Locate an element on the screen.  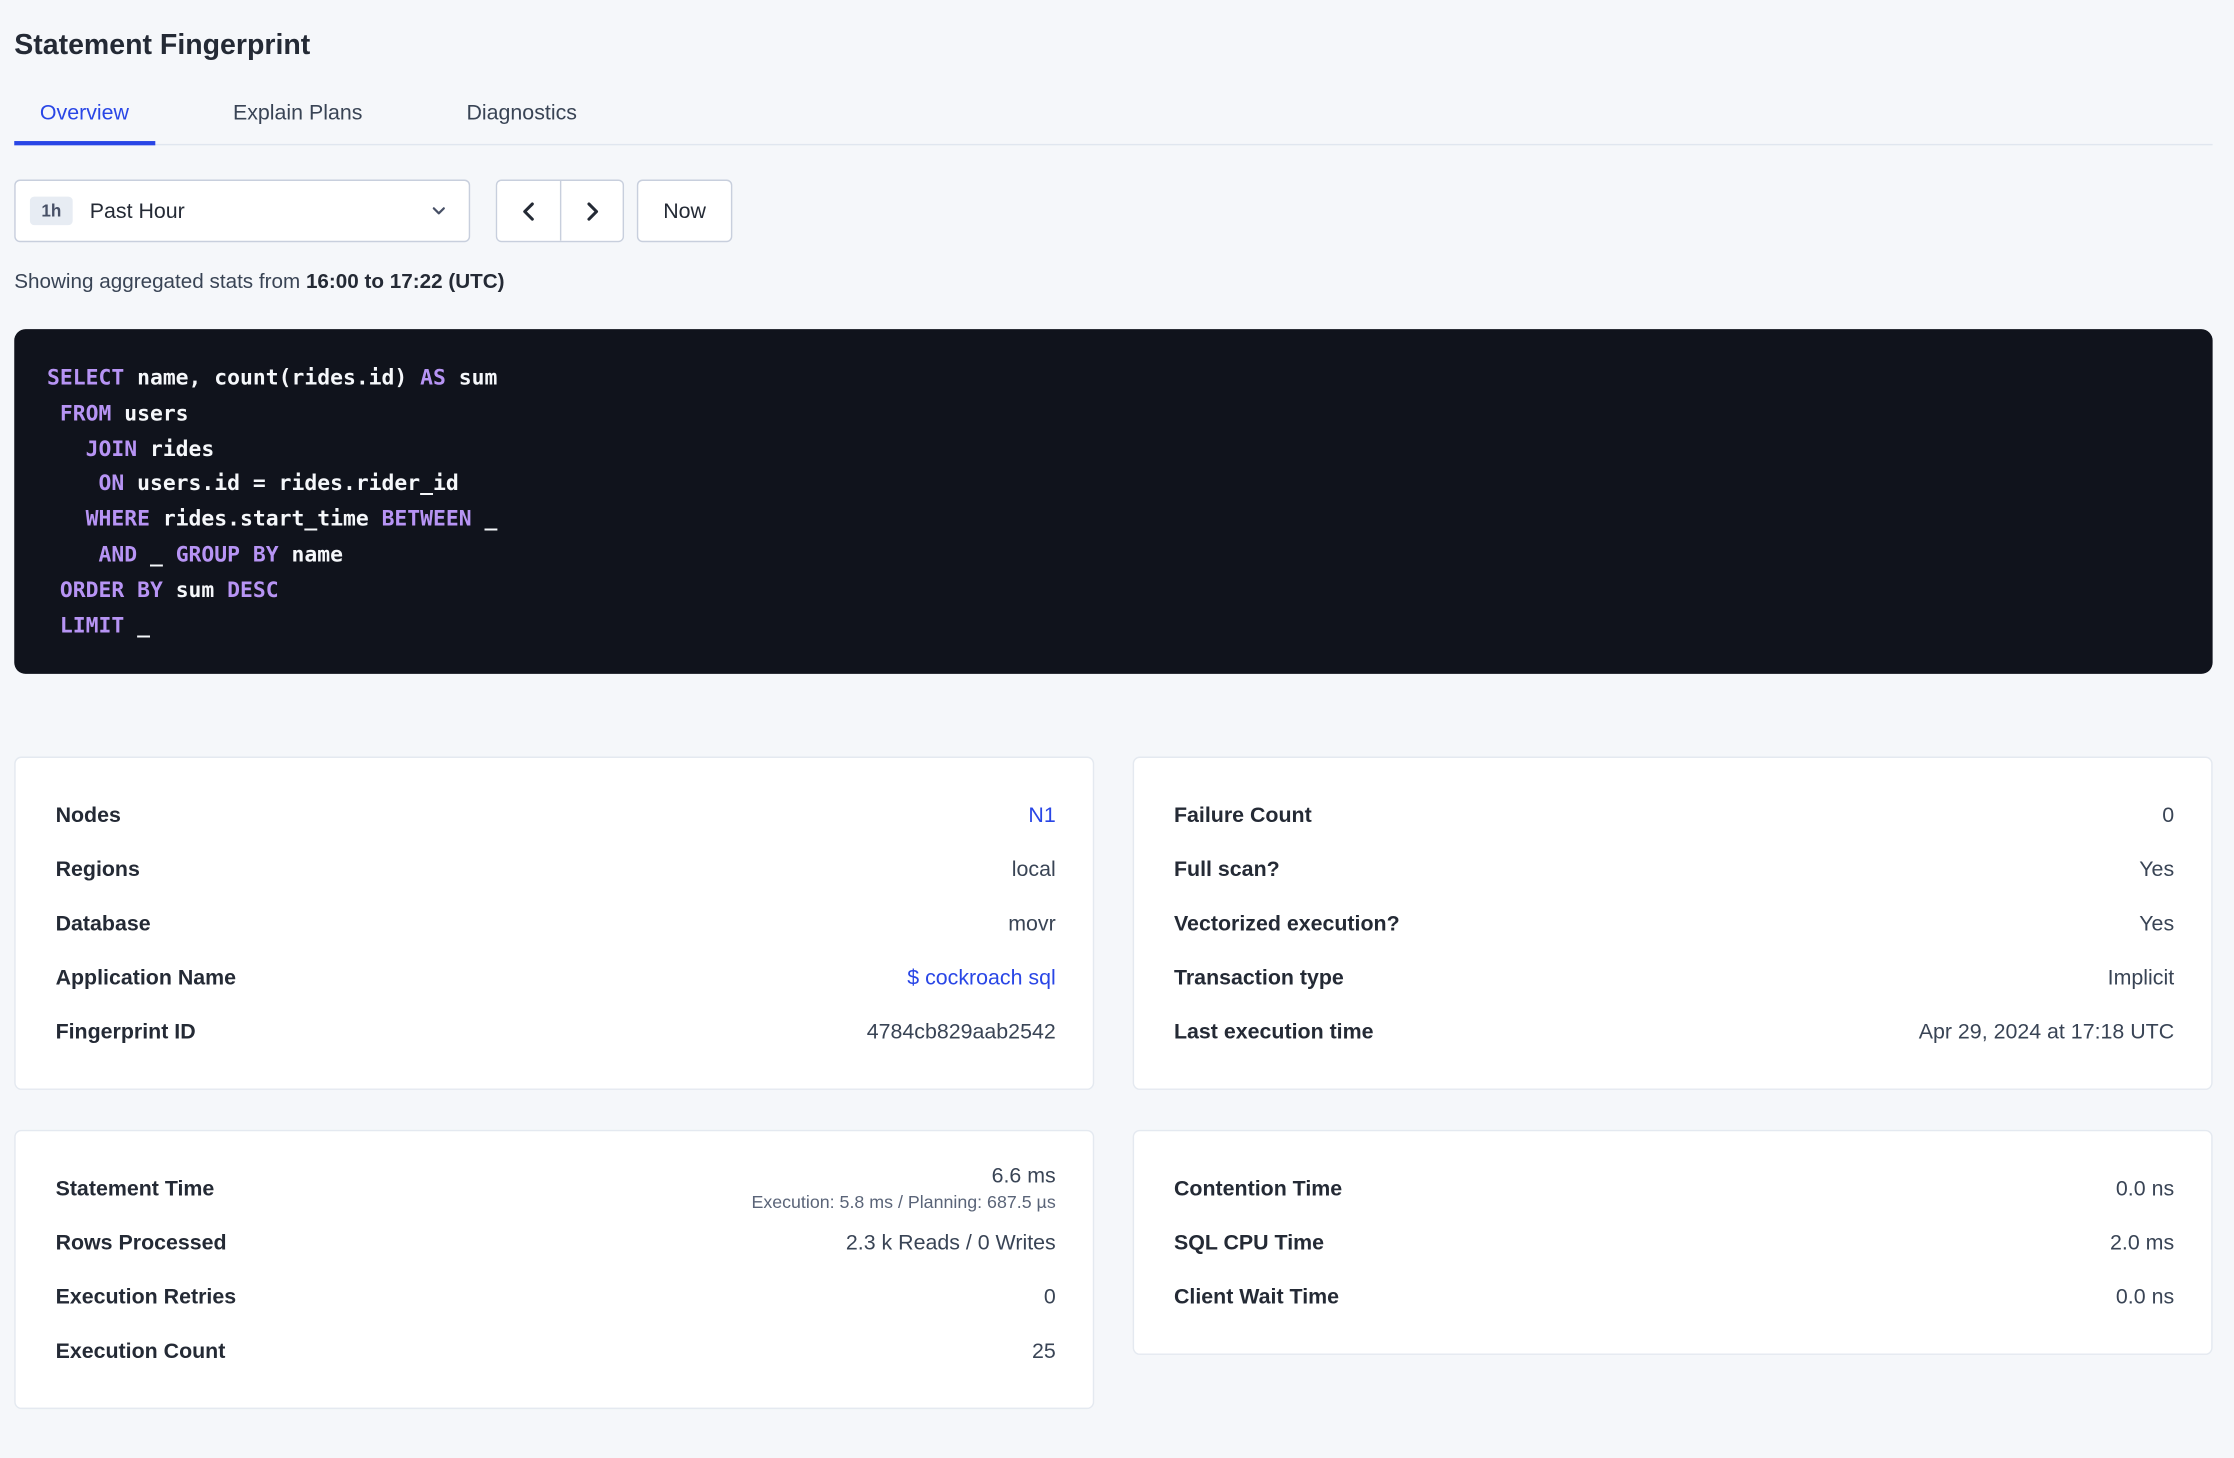
sql-text: sum is located at coordinates (195, 589).